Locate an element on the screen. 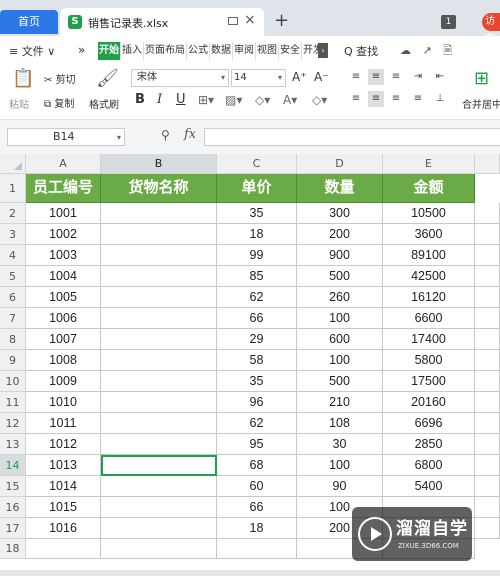 This screenshot has width=500, height=576. table-cell: 29 is located at coordinates (257, 339).